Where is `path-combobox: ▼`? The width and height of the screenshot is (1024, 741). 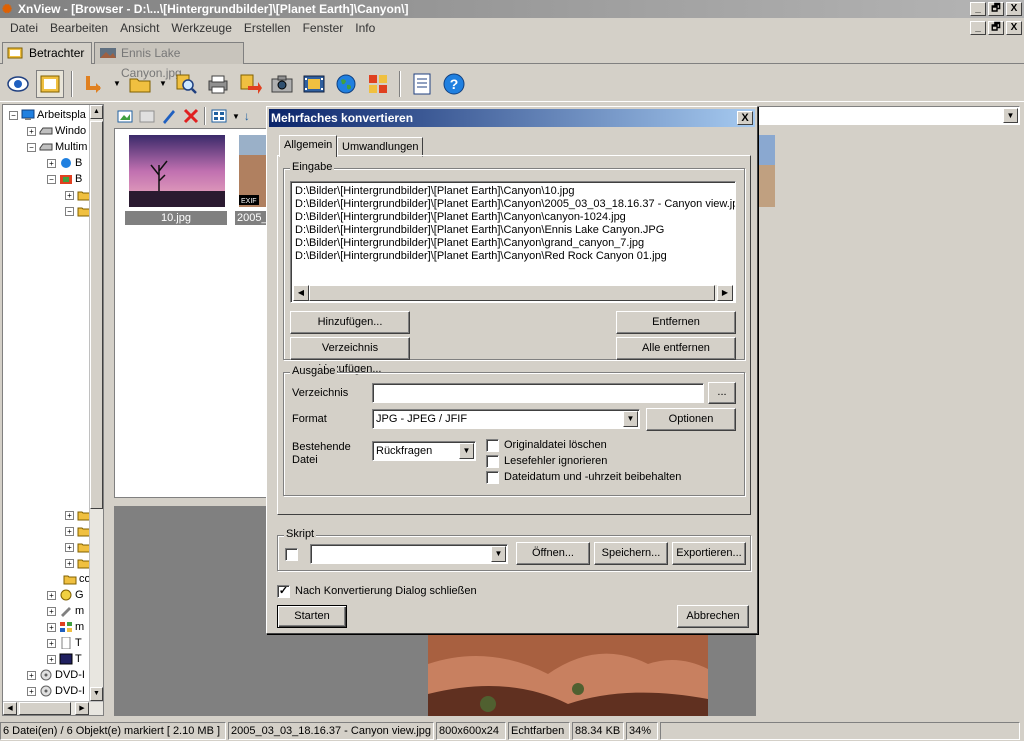 path-combobox: ▼ is located at coordinates (887, 115).